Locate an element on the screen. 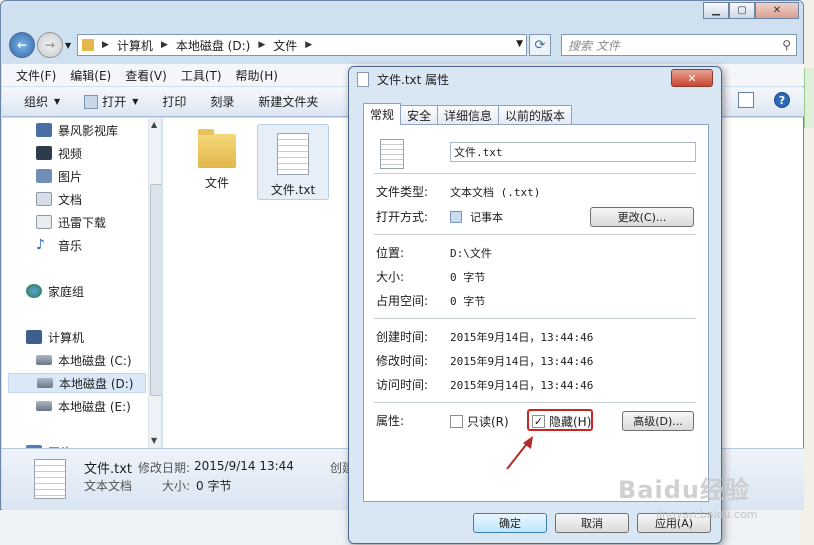 This screenshot has height=545, width=814. print-button: 打印 is located at coordinates (174, 101).